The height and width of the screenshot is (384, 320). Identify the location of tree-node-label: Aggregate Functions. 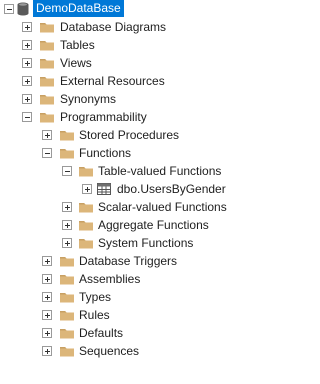
(153, 225).